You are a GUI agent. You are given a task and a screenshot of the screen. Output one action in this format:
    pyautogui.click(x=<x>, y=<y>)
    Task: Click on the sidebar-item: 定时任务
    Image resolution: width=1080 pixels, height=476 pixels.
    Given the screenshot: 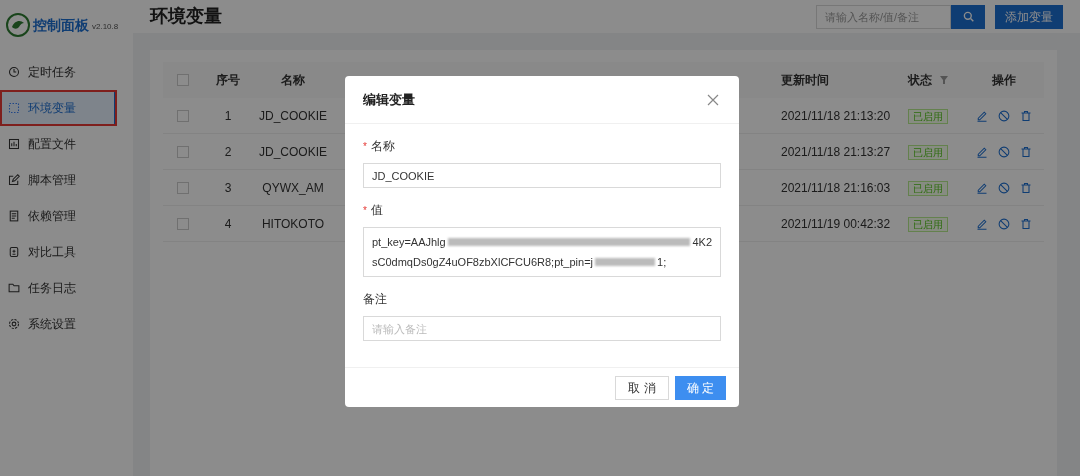 What is the action you would take?
    pyautogui.click(x=66, y=72)
    